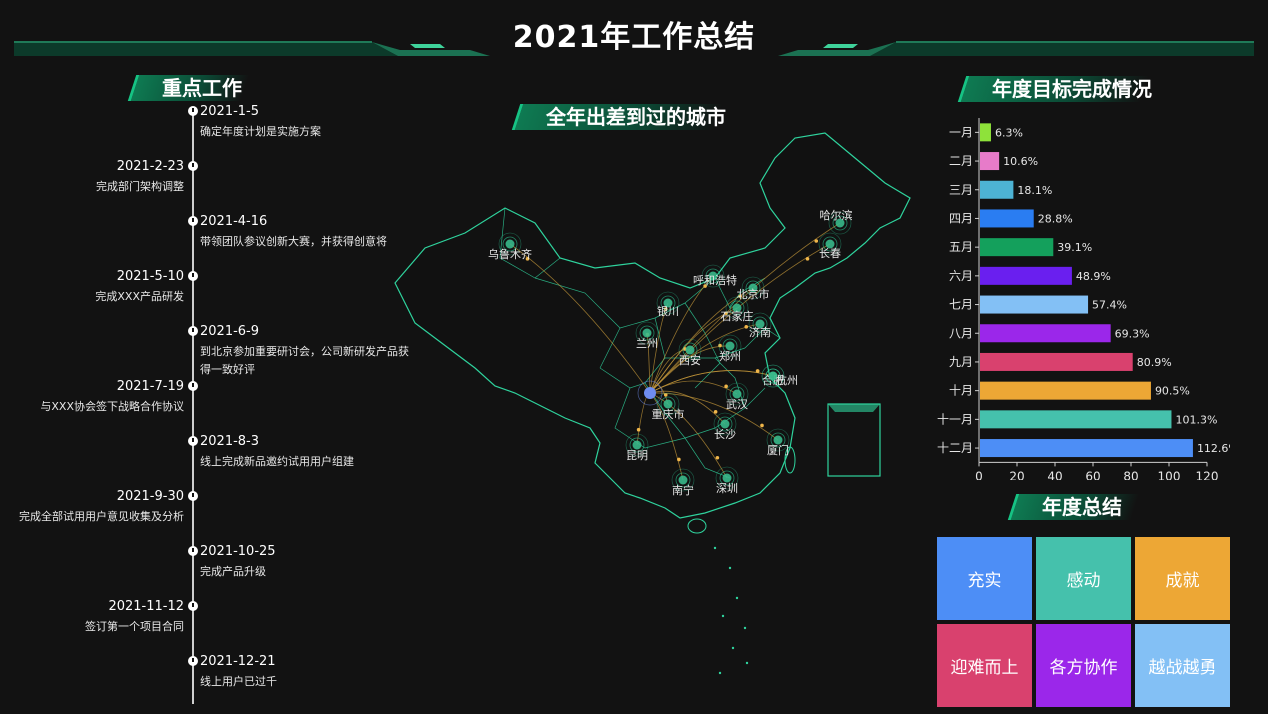  What do you see at coordinates (1092, 474) in the screenshot?
I see `x-tick-label: 60` at bounding box center [1092, 474].